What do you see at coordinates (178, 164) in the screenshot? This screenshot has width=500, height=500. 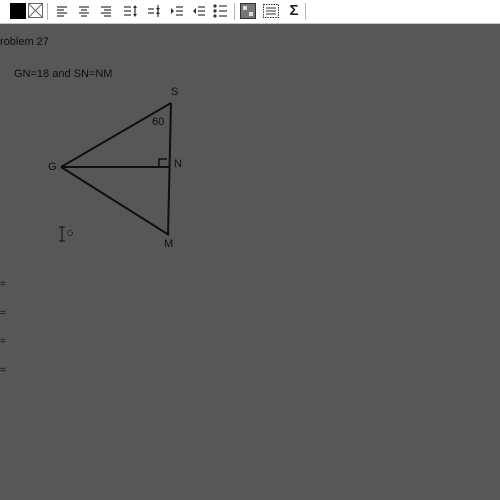 I see `vertex-label-n: N` at bounding box center [178, 164].